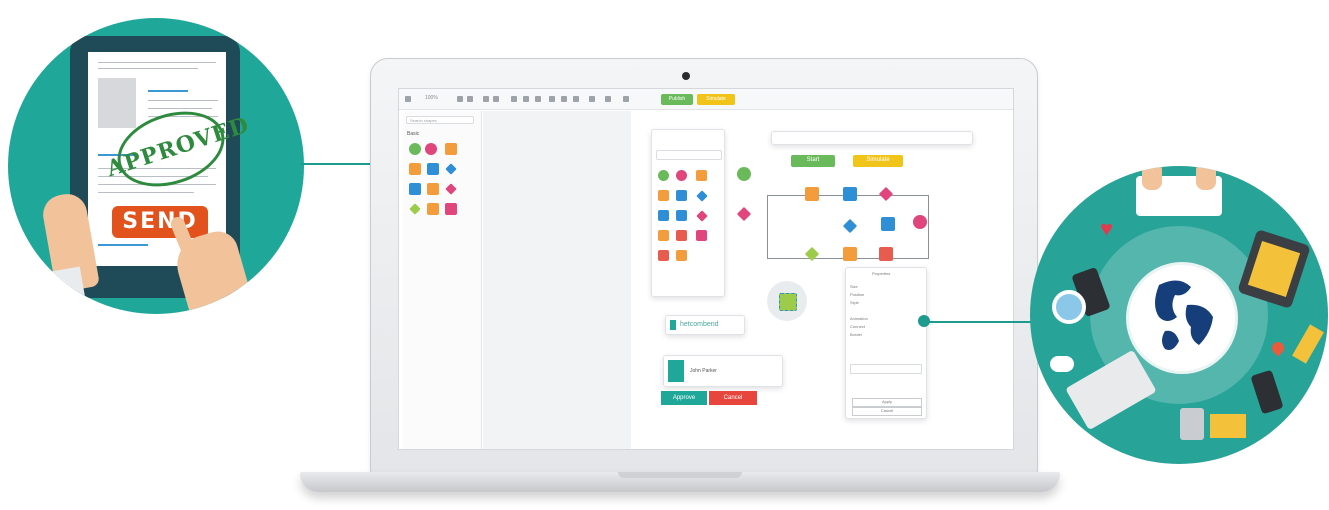 The image size is (1329, 510). What do you see at coordinates (878, 161) in the screenshot?
I see `simulate-flow-button: Simulate` at bounding box center [878, 161].